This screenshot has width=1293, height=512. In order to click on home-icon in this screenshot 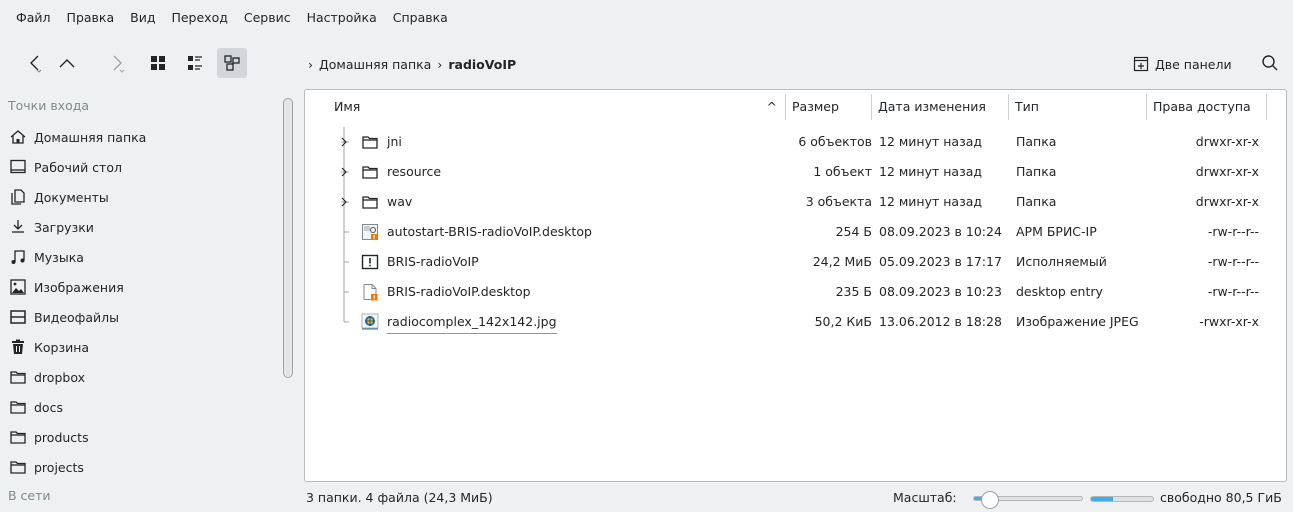, I will do `click(18, 137)`.